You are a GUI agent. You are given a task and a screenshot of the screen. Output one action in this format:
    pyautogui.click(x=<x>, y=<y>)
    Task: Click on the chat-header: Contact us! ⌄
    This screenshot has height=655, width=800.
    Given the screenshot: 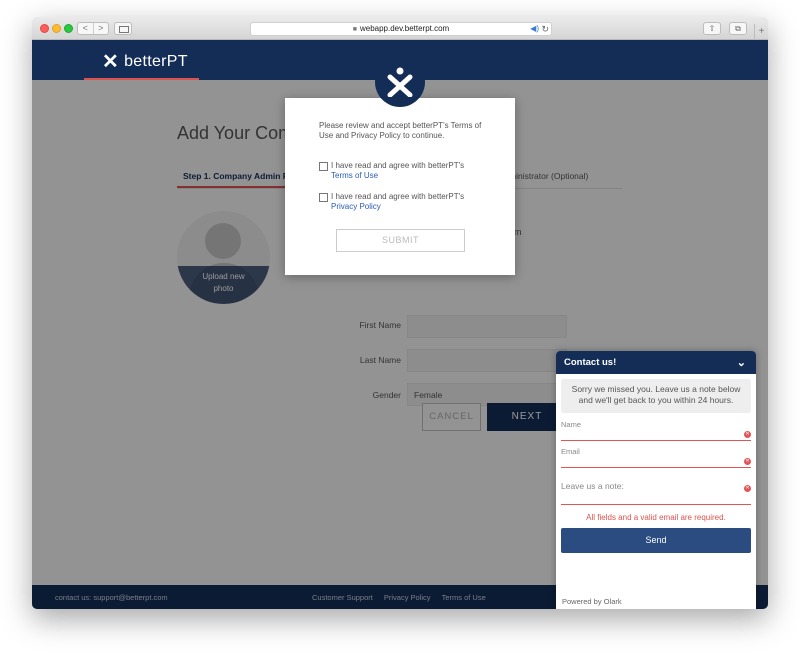 What is the action you would take?
    pyautogui.click(x=656, y=362)
    